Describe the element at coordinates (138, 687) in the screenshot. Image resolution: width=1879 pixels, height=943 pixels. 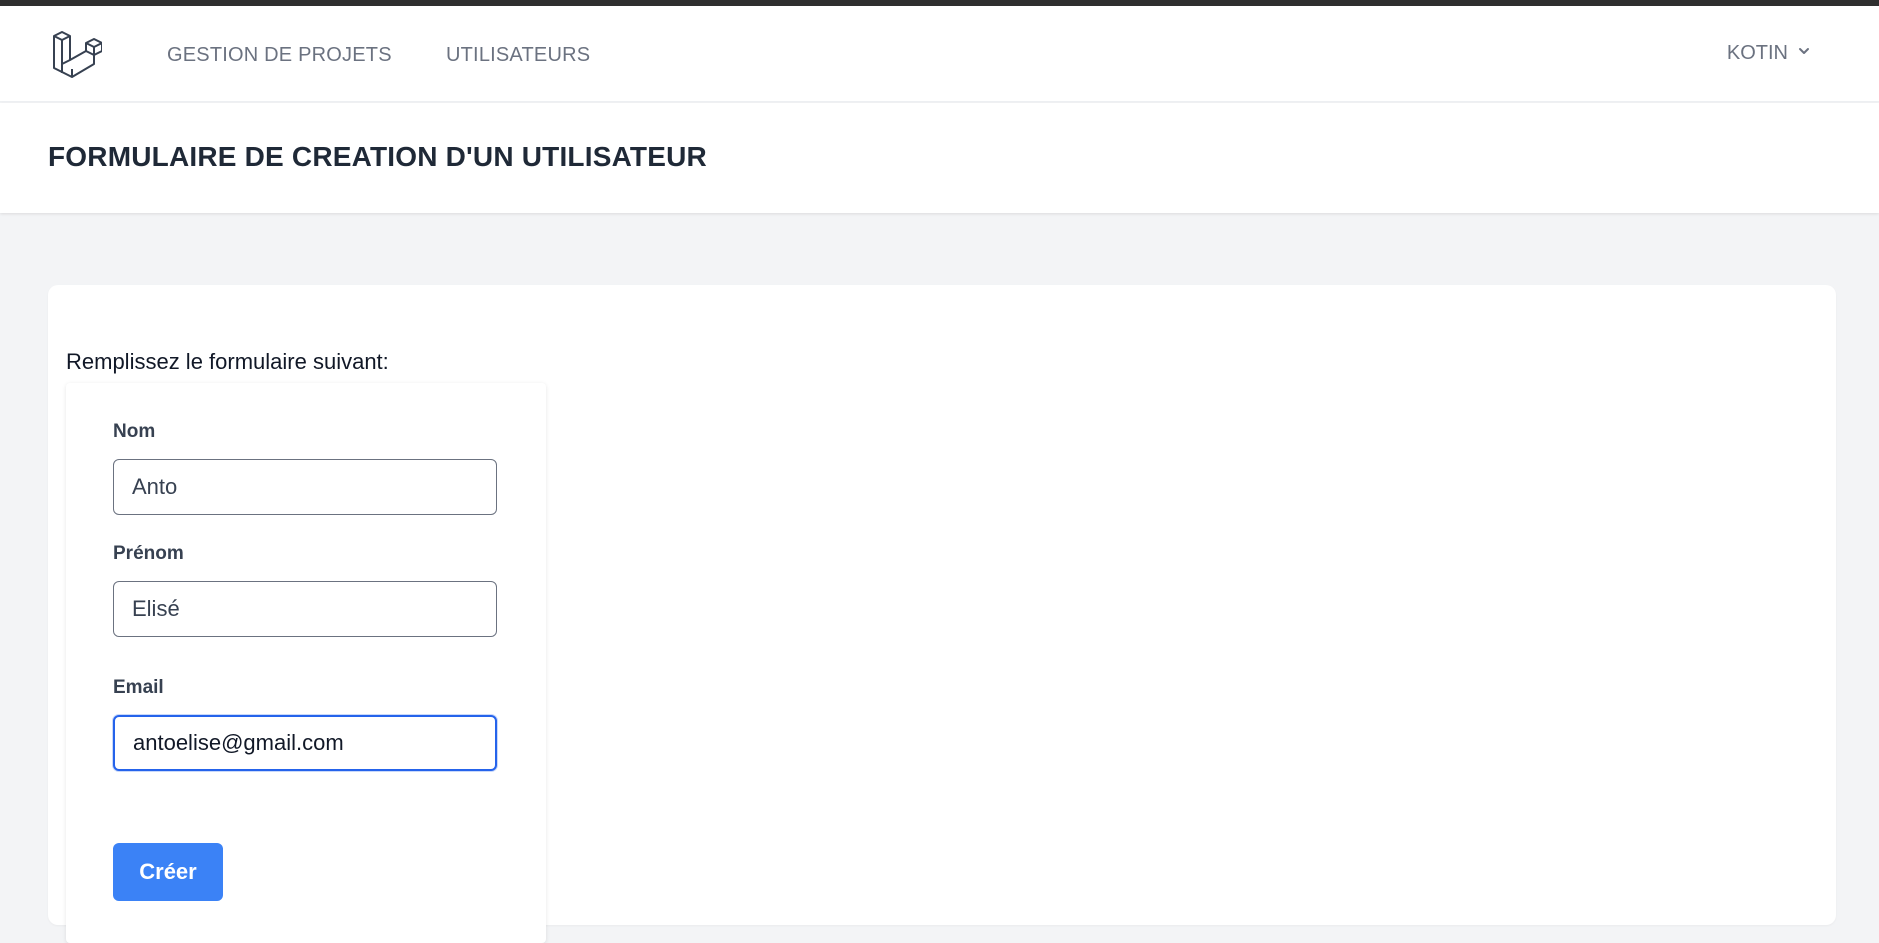
I see `email-label: Email` at that location.